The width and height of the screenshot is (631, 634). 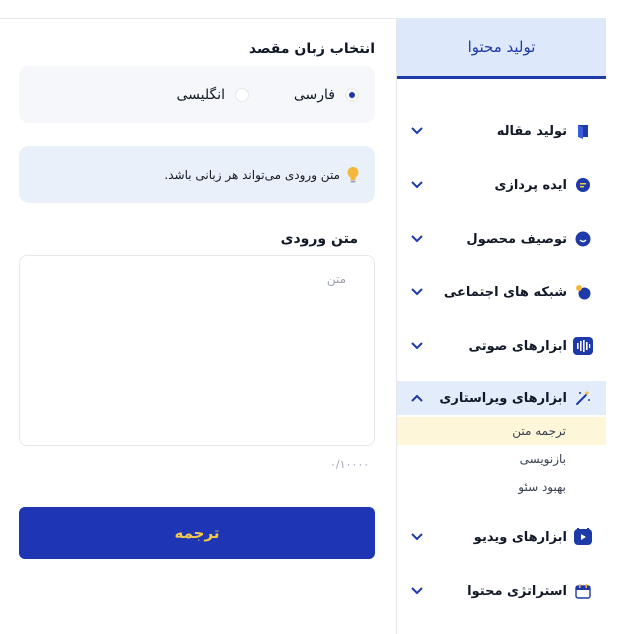 I want to click on sidebar-item-social-media: شبکه های اجتماعی, so click(x=501, y=292).